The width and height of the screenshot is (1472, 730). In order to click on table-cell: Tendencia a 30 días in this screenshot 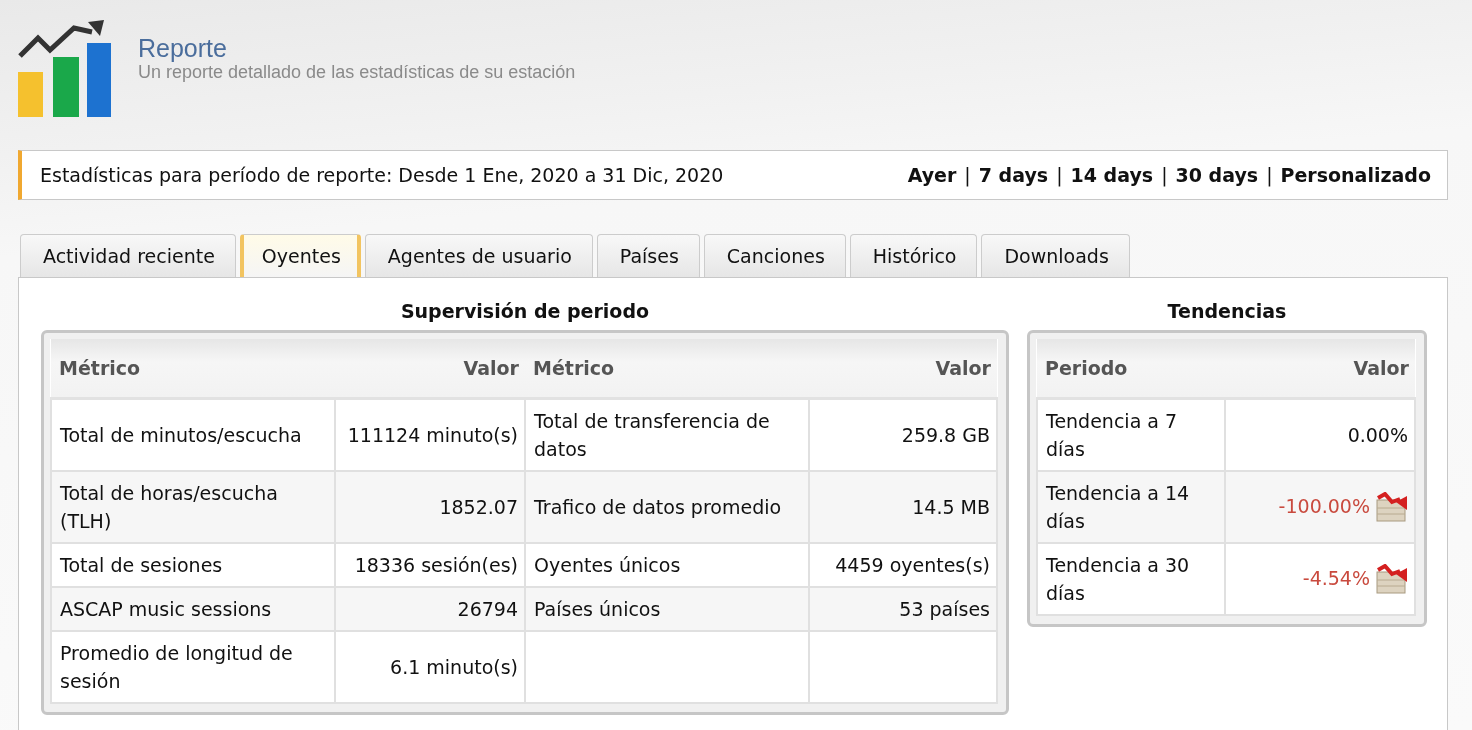, I will do `click(1131, 579)`.